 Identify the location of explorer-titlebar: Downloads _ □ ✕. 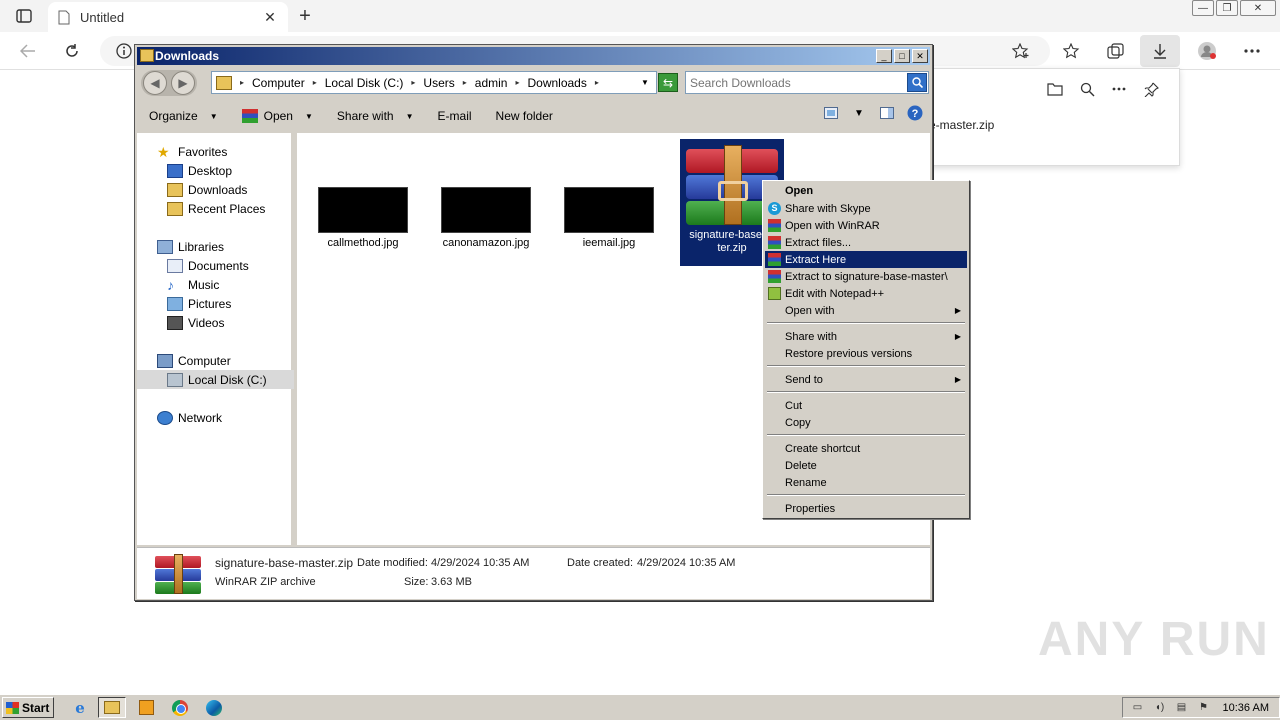
(533, 56).